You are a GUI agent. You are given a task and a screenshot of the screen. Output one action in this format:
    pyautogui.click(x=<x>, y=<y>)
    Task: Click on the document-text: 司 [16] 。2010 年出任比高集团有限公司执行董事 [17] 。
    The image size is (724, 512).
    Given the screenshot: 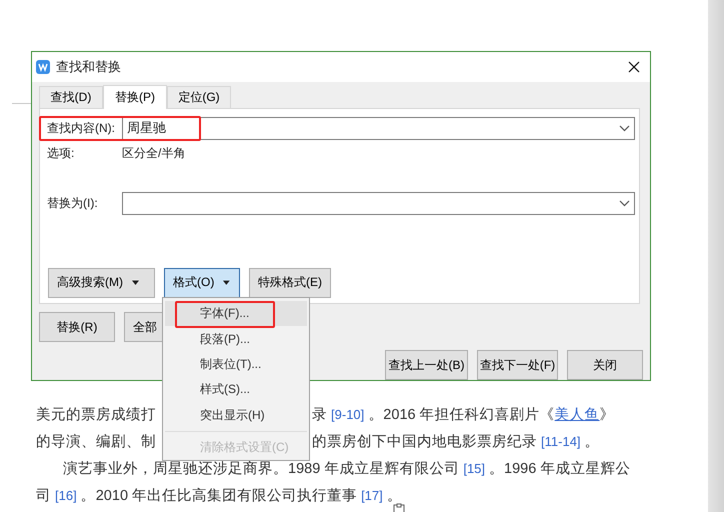 What is the action you would take?
    pyautogui.click(x=219, y=495)
    